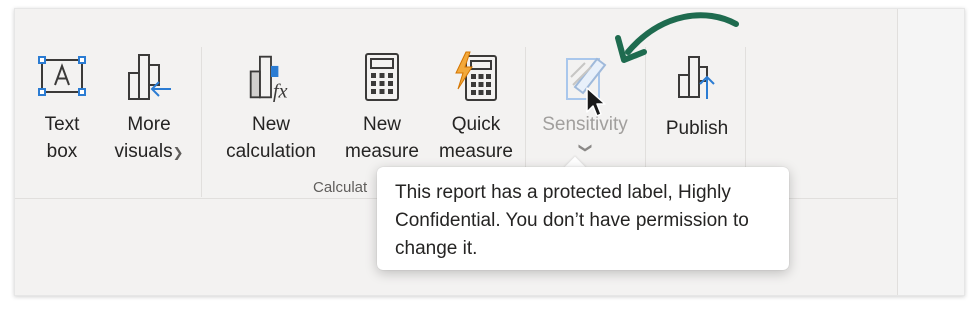  What do you see at coordinates (930, 152) in the screenshot?
I see `side-pane` at bounding box center [930, 152].